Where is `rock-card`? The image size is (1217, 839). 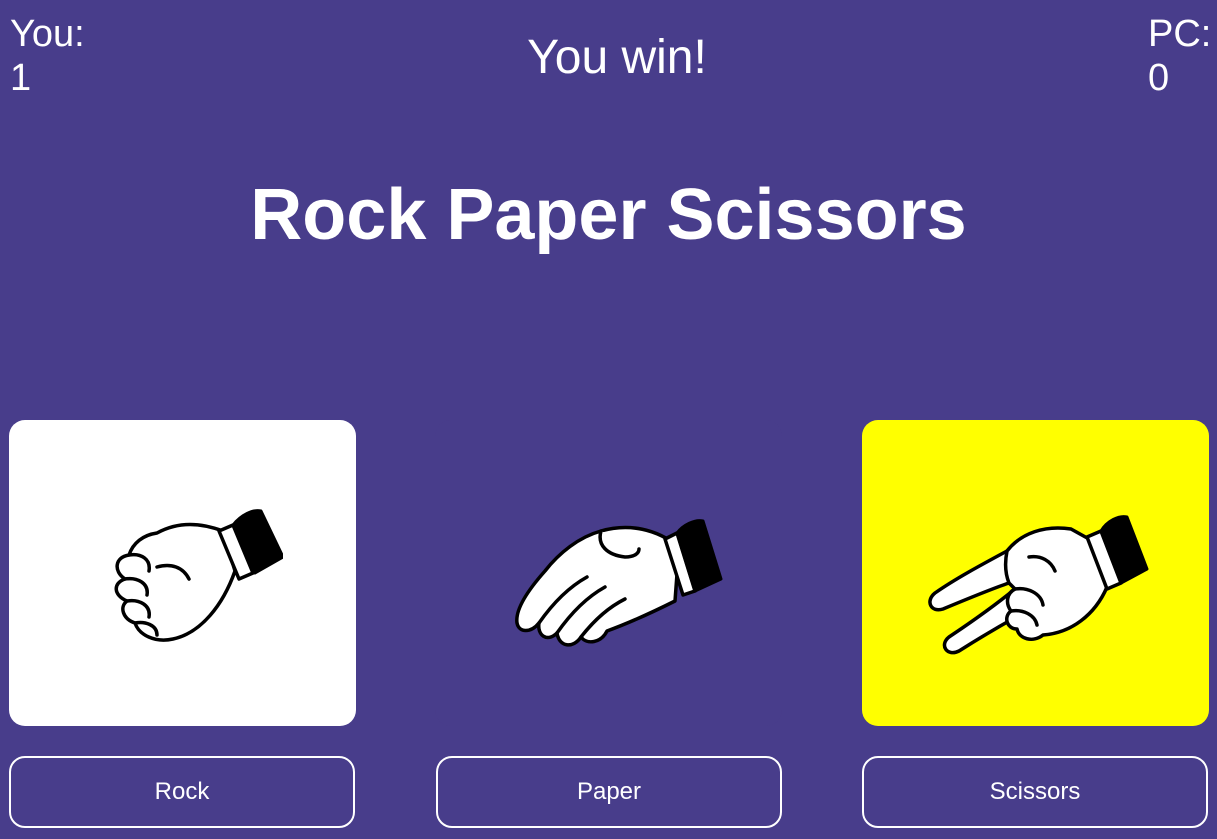 rock-card is located at coordinates (182, 573).